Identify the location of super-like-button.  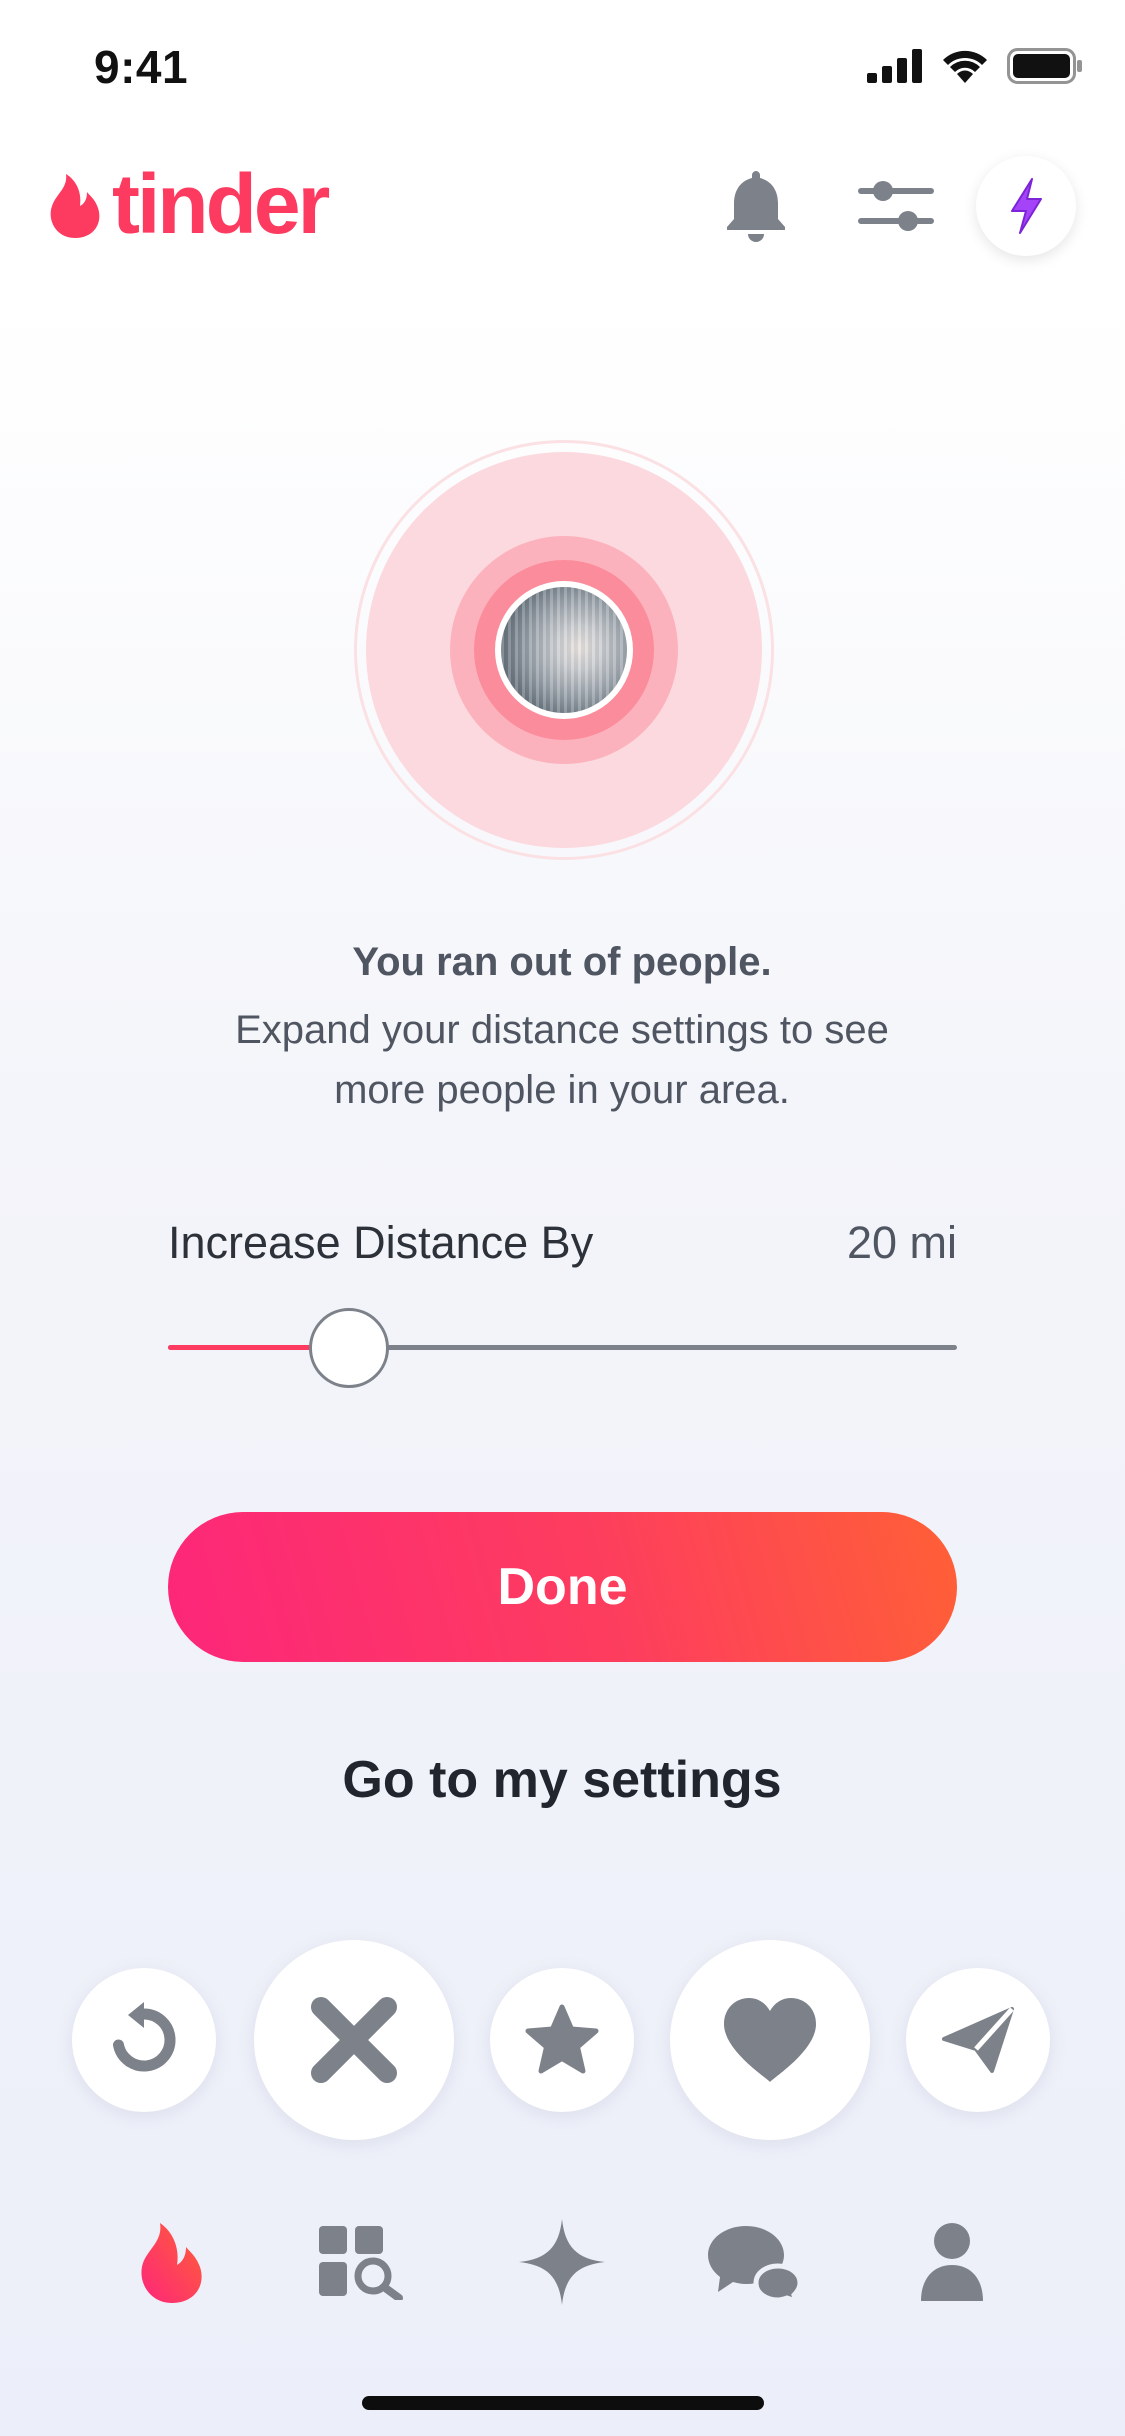
(562, 2040).